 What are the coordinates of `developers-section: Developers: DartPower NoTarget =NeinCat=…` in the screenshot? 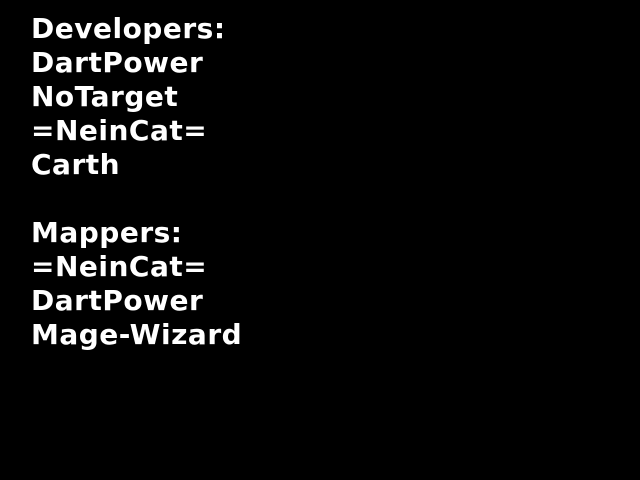 It's located at (136, 97).